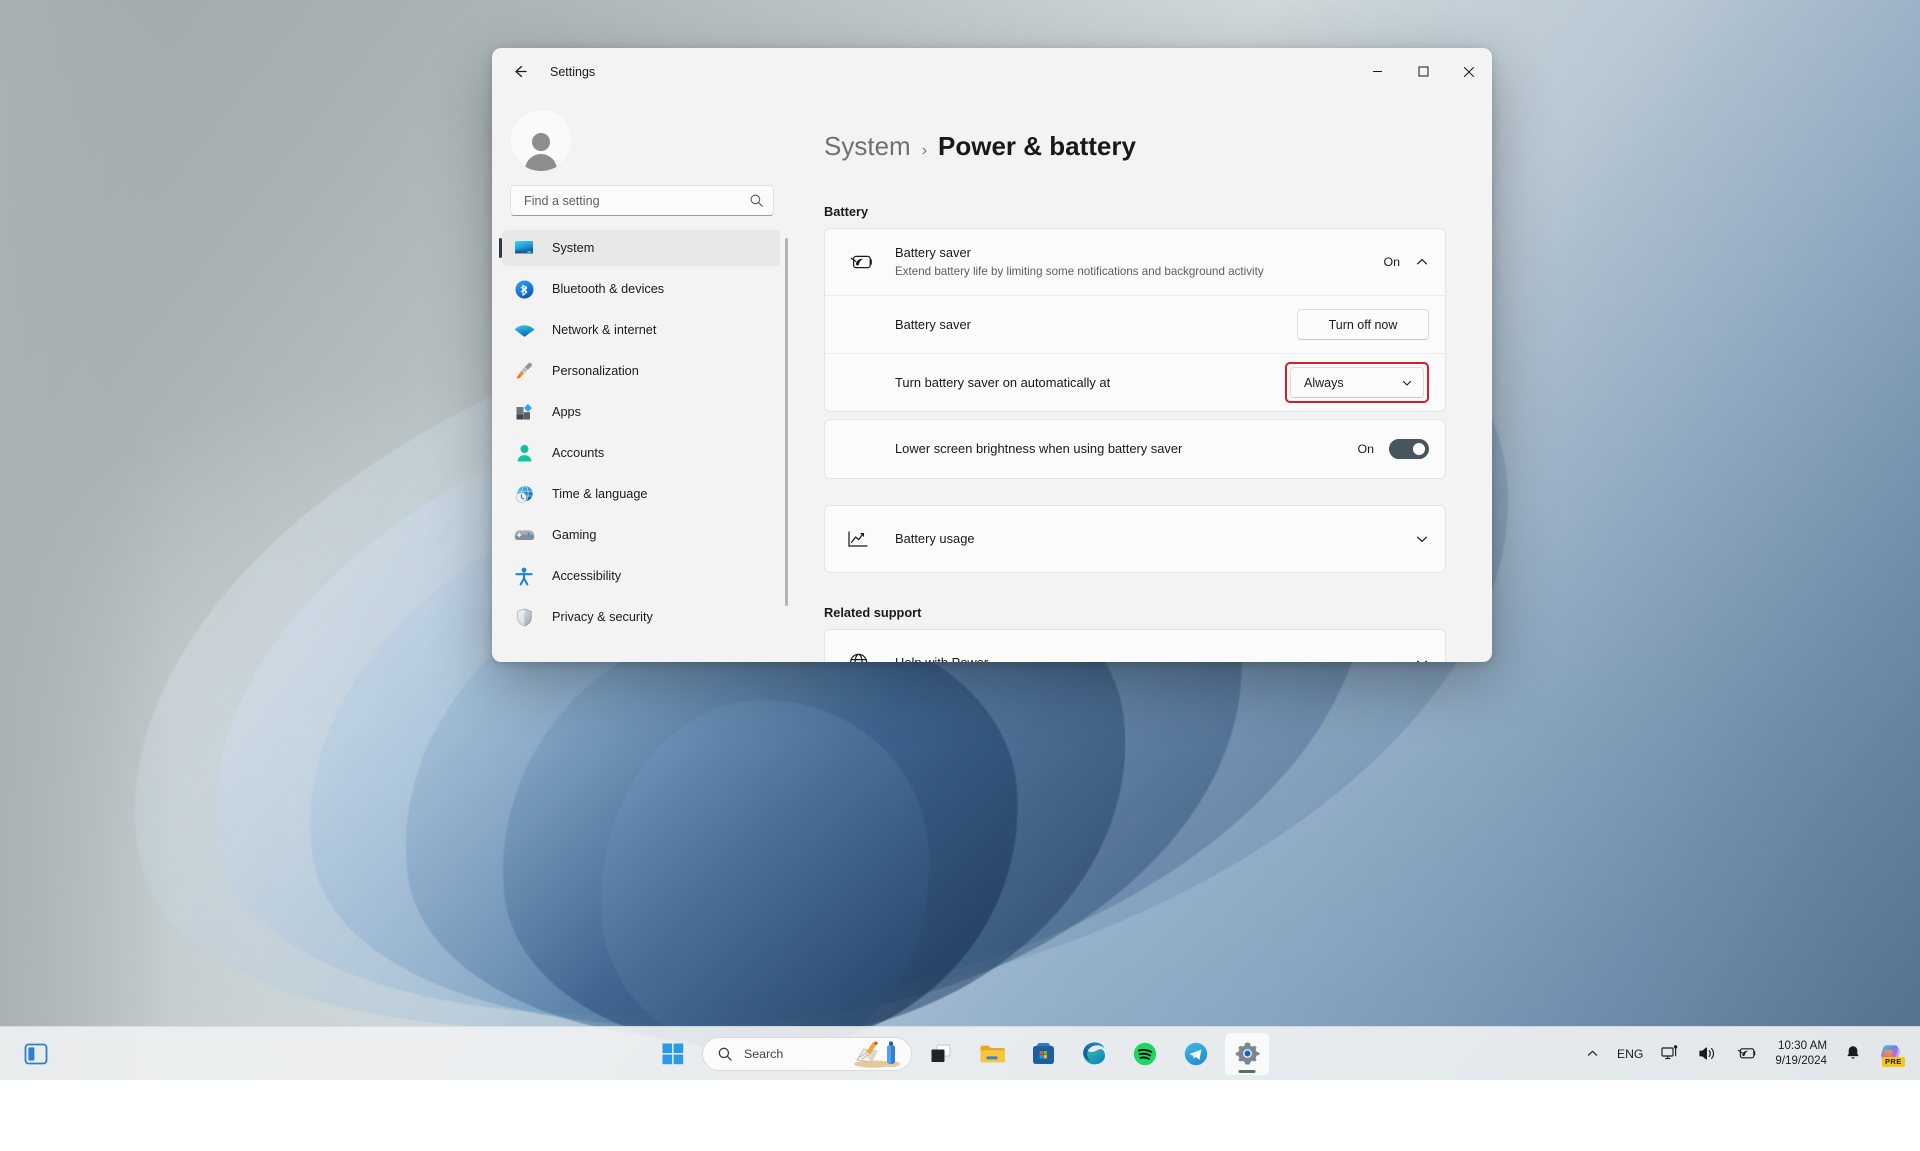  I want to click on related-support-heading: Related support, so click(1135, 612).